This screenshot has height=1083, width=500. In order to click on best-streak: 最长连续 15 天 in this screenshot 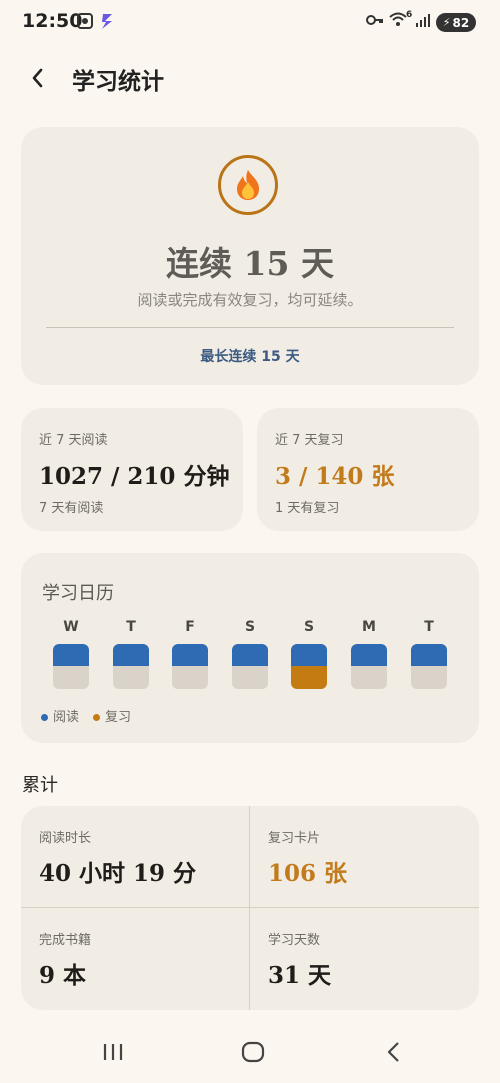, I will do `click(250, 357)`.